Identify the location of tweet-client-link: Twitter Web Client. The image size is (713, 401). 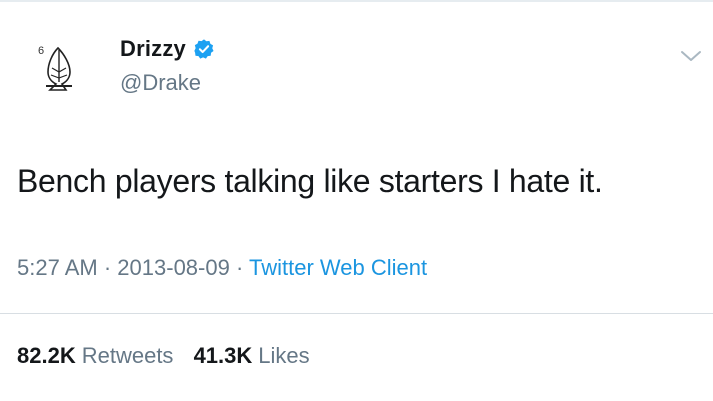
(338, 267).